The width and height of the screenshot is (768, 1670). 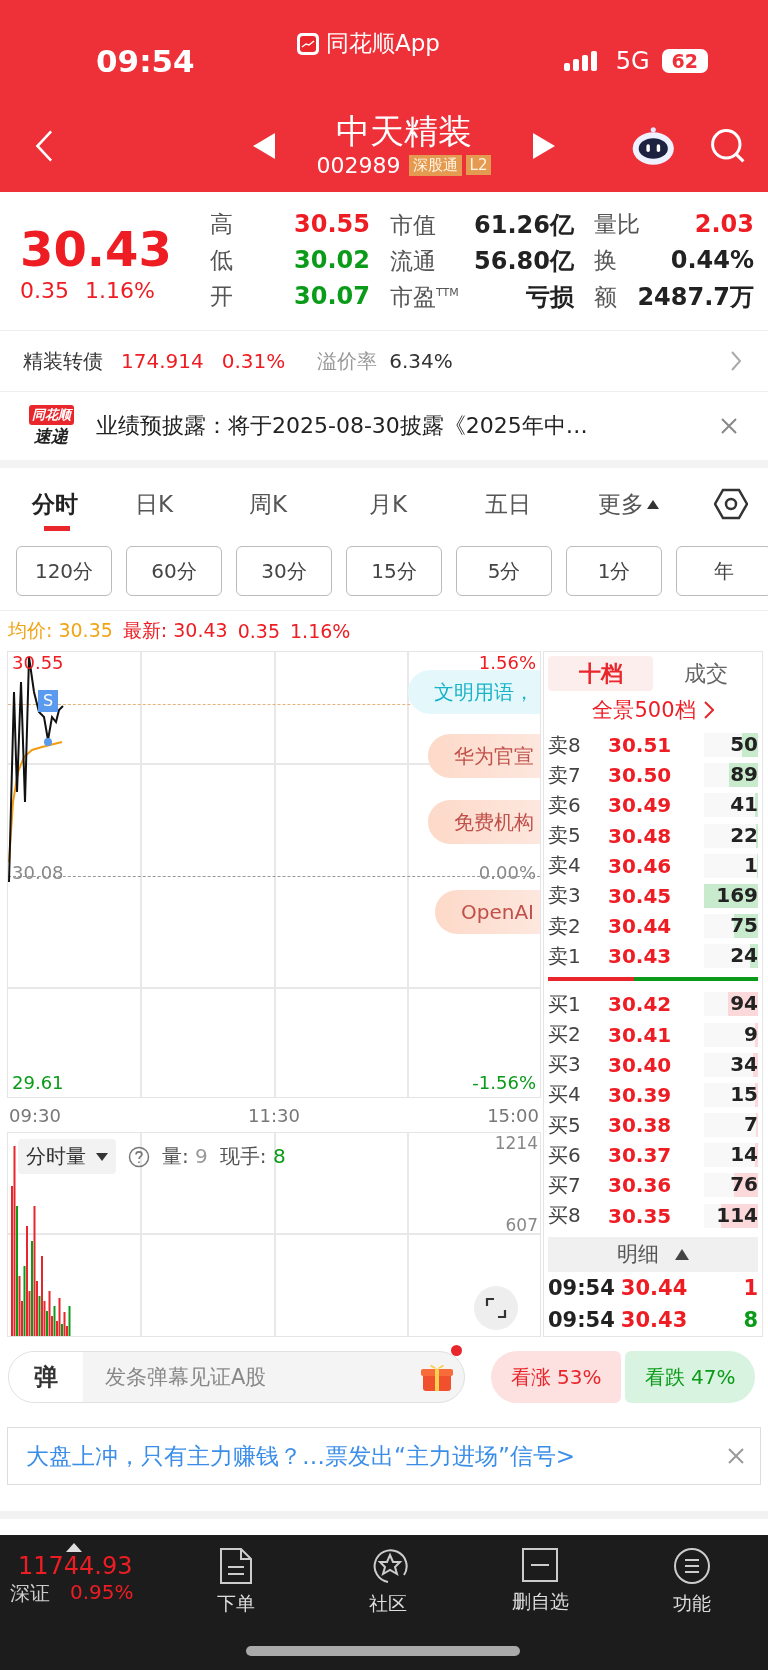 What do you see at coordinates (504, 1083) in the screenshot?
I see `axis-label: -1.56%` at bounding box center [504, 1083].